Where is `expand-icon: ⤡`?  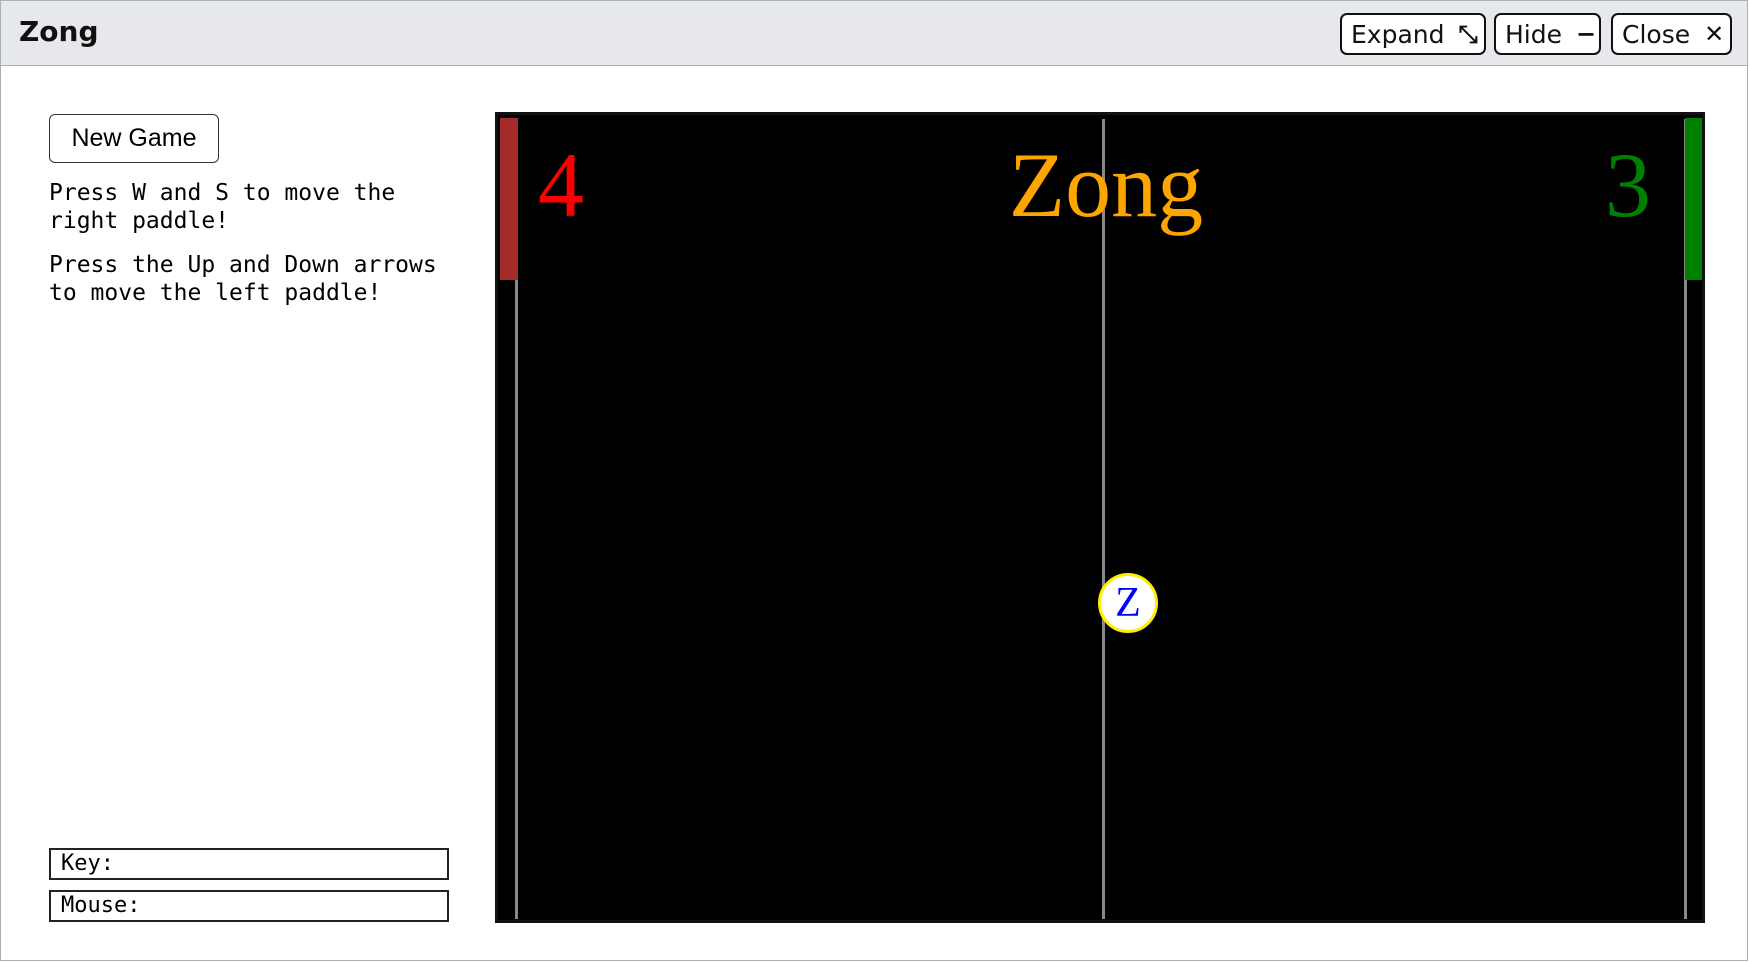
expand-icon: ⤡ is located at coordinates (1468, 34).